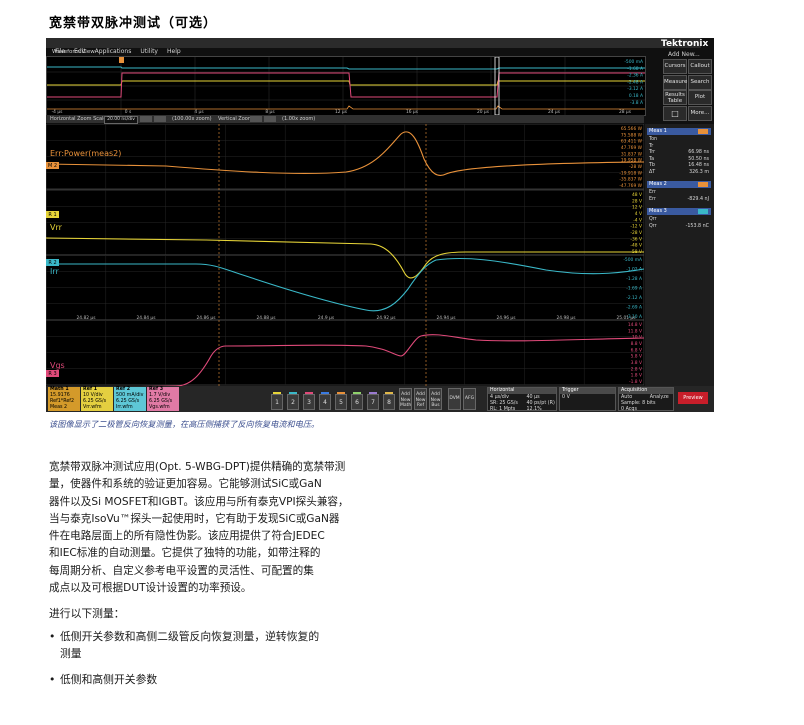  Describe the element at coordinates (97, 399) in the screenshot. I see `source-chip-ref-1: Ref 1 10 V/div 6.25 GS/s Vrr.wfm` at that location.